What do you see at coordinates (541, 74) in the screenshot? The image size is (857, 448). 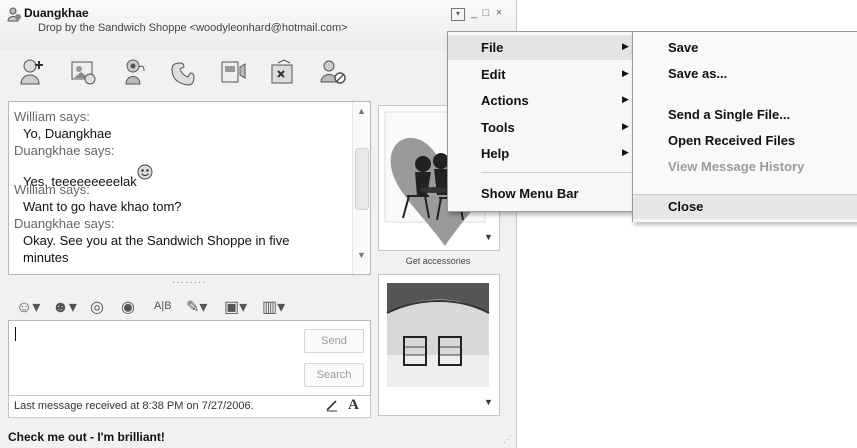 I see `menu-item-edit: Edit ▶` at bounding box center [541, 74].